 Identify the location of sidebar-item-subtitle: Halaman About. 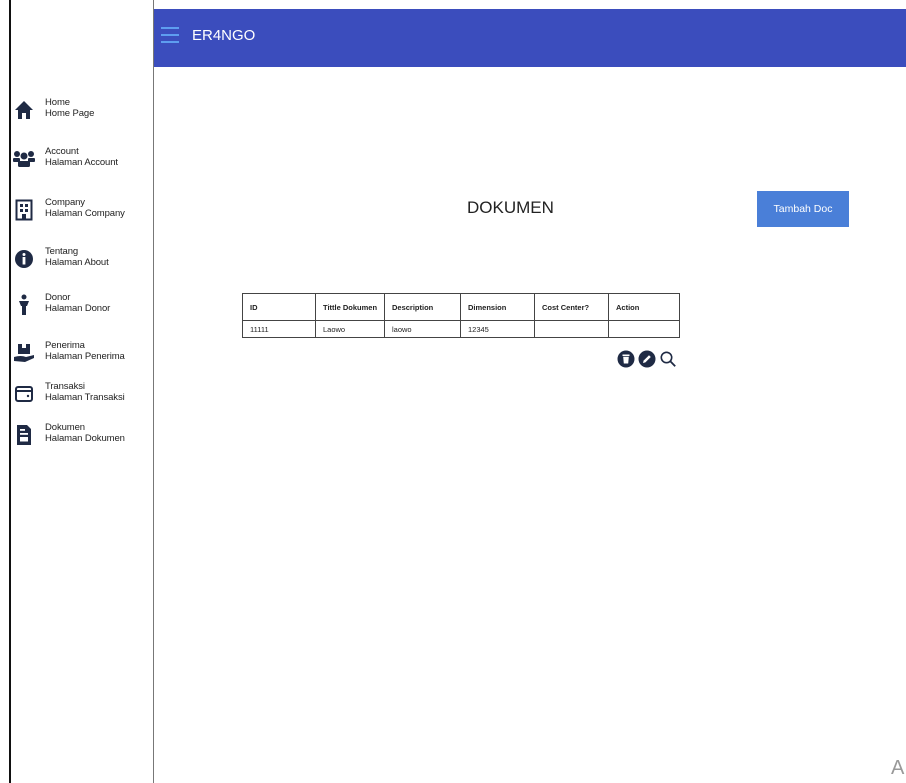
(77, 262).